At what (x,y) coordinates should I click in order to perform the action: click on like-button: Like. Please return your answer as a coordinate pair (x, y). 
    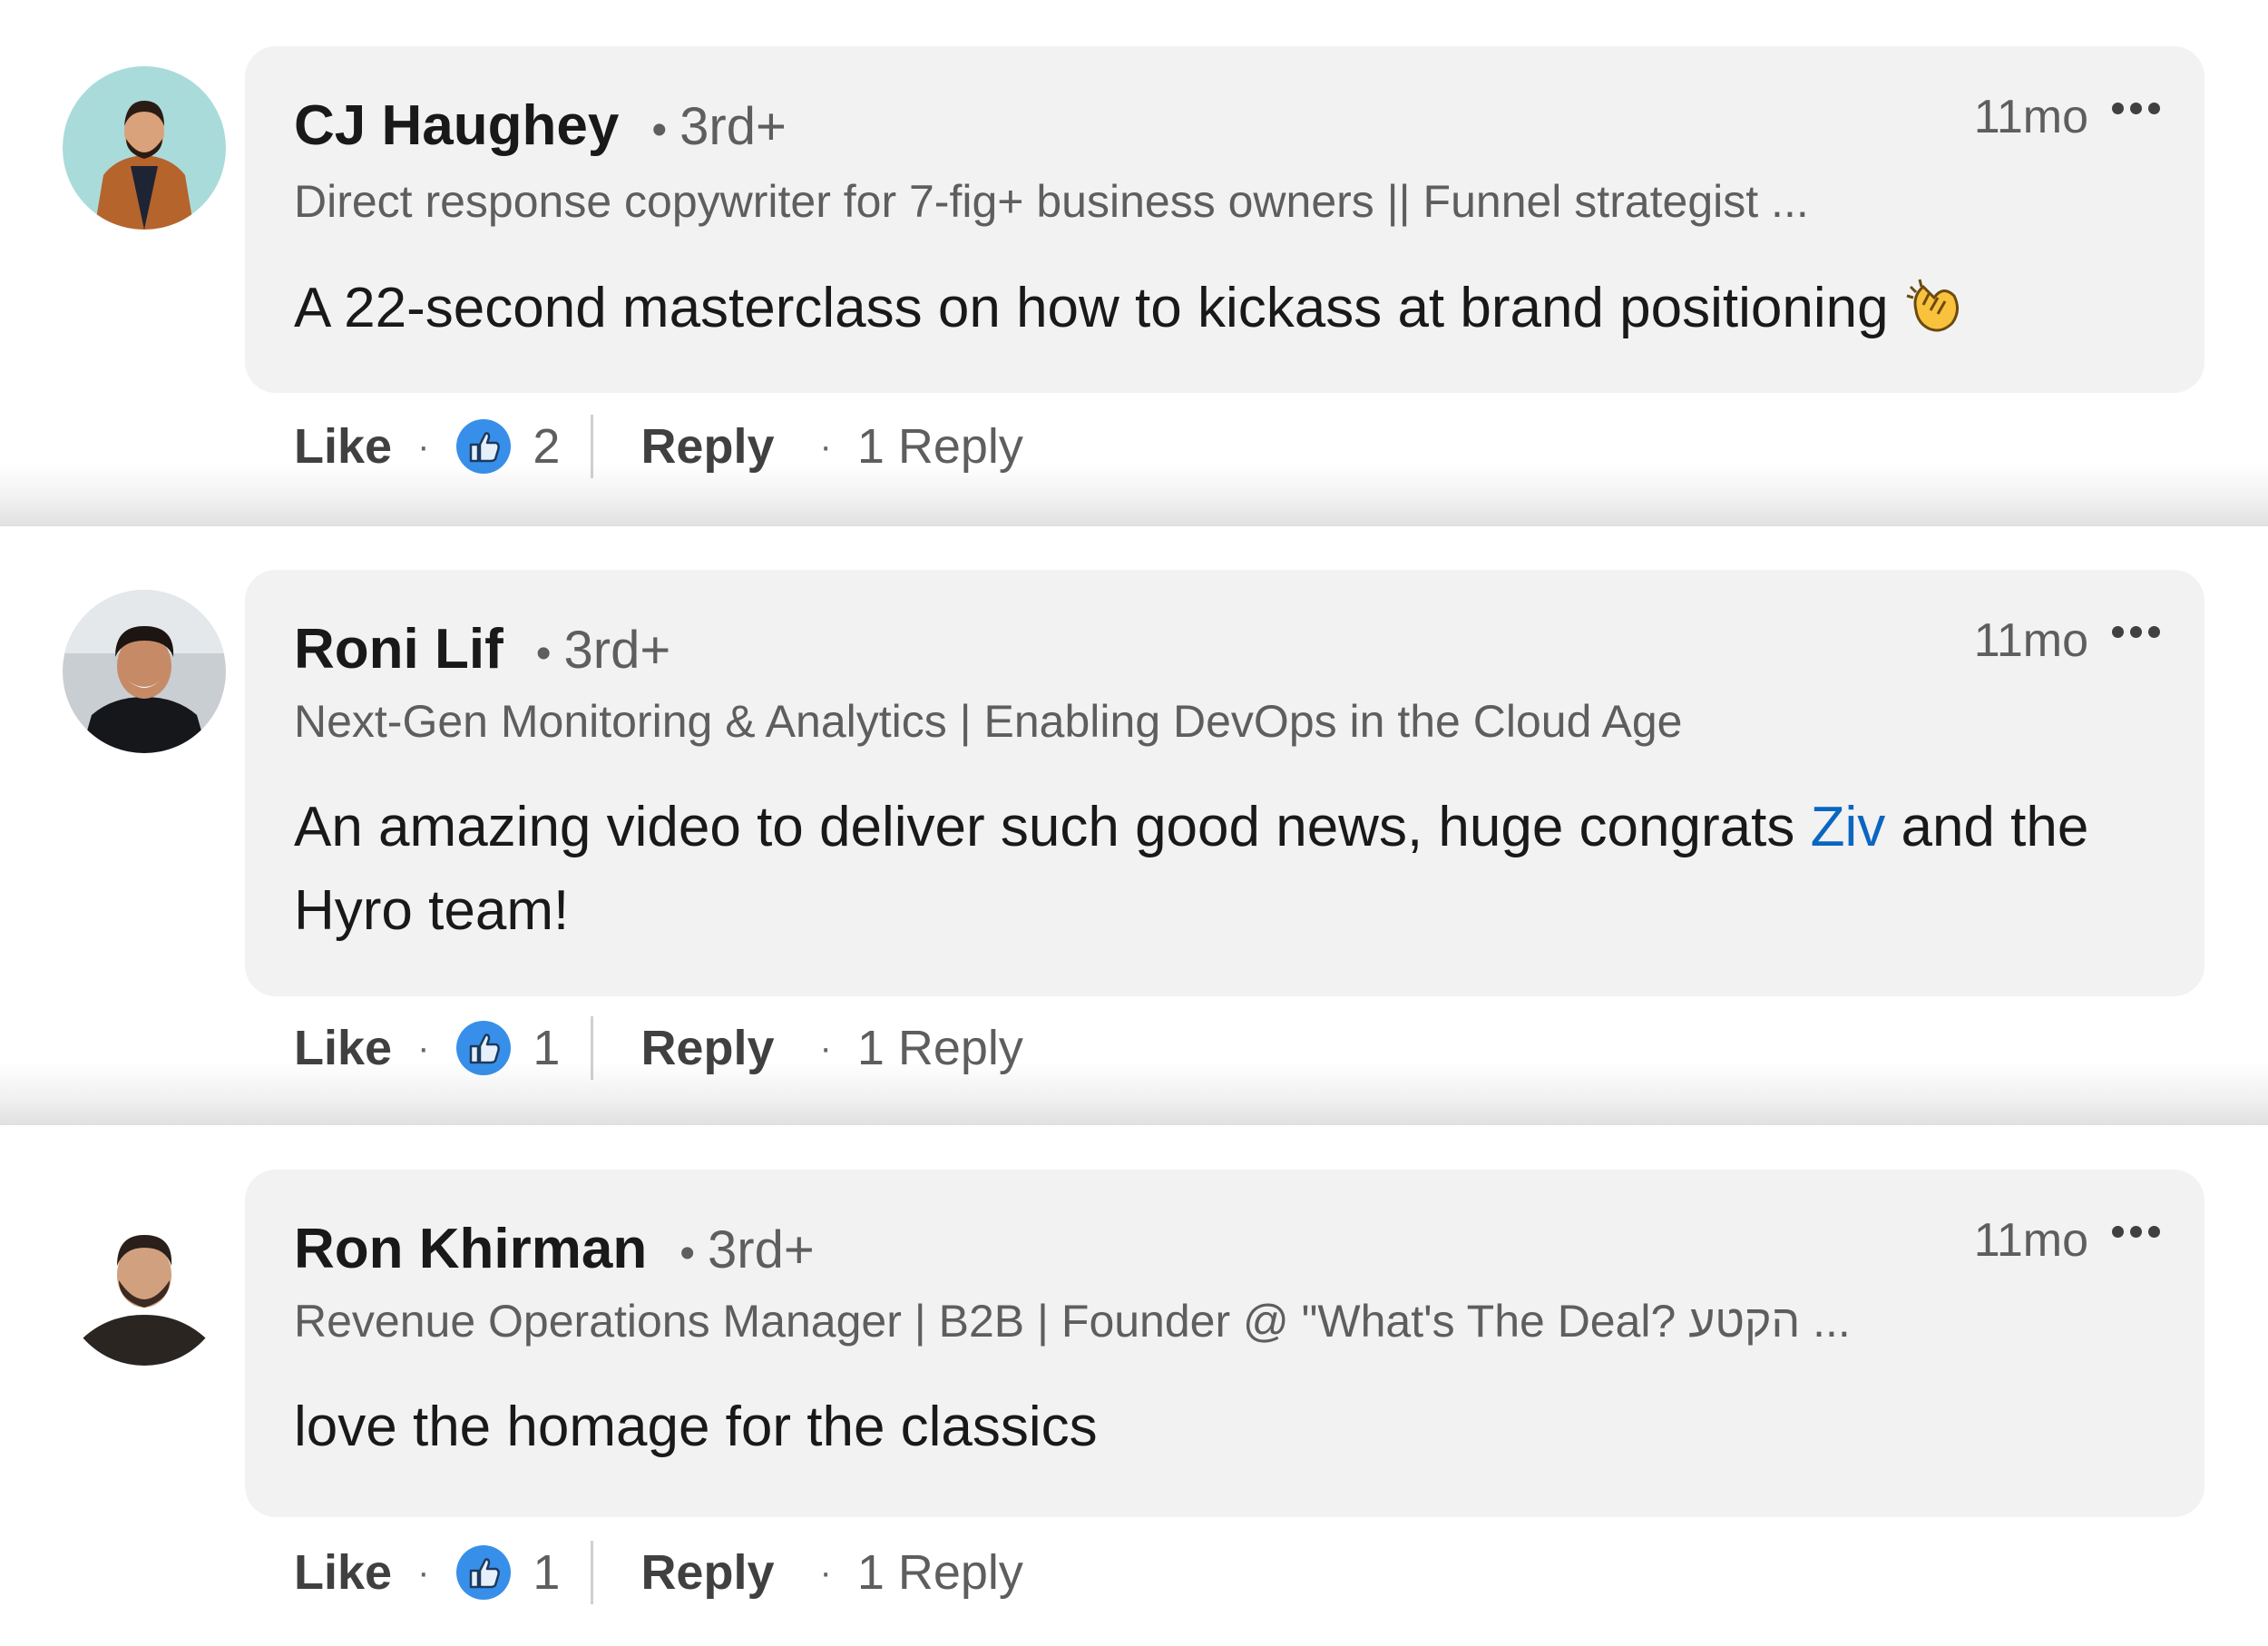
    Looking at the image, I should click on (343, 1573).